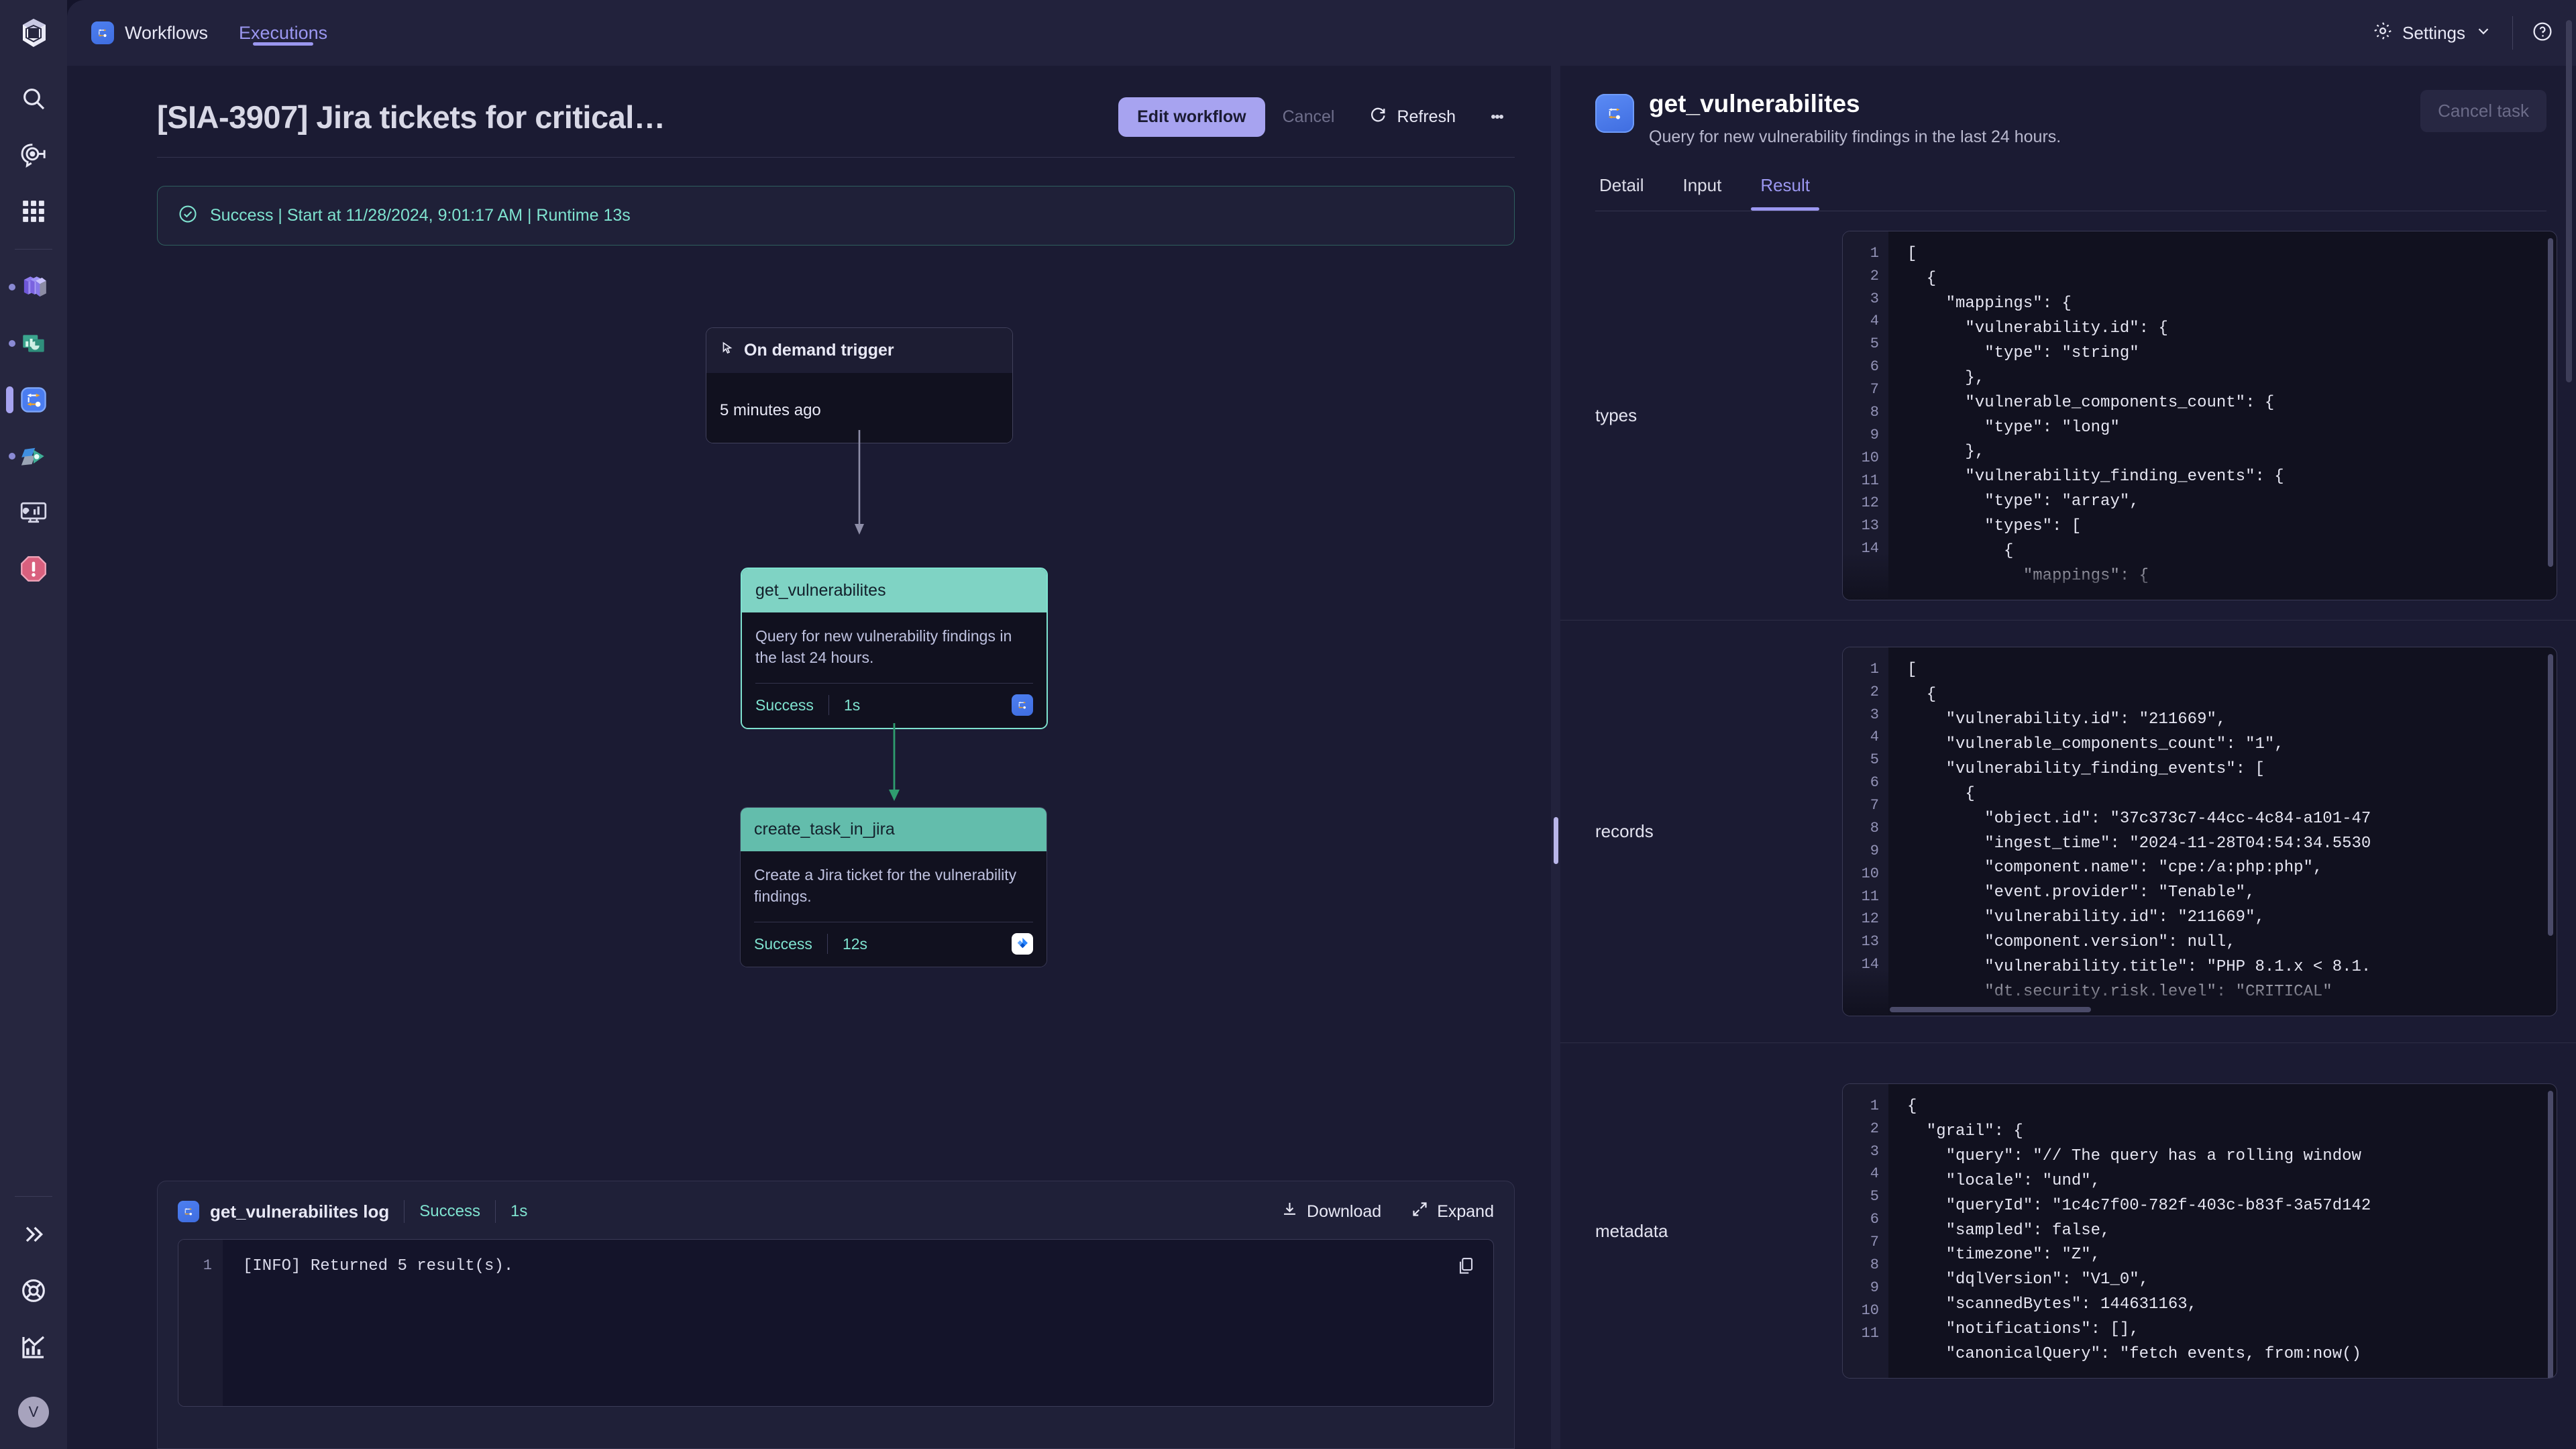 Image resolution: width=2576 pixels, height=1449 pixels. What do you see at coordinates (33, 211) in the screenshot?
I see `sidebar-item-apps-grid` at bounding box center [33, 211].